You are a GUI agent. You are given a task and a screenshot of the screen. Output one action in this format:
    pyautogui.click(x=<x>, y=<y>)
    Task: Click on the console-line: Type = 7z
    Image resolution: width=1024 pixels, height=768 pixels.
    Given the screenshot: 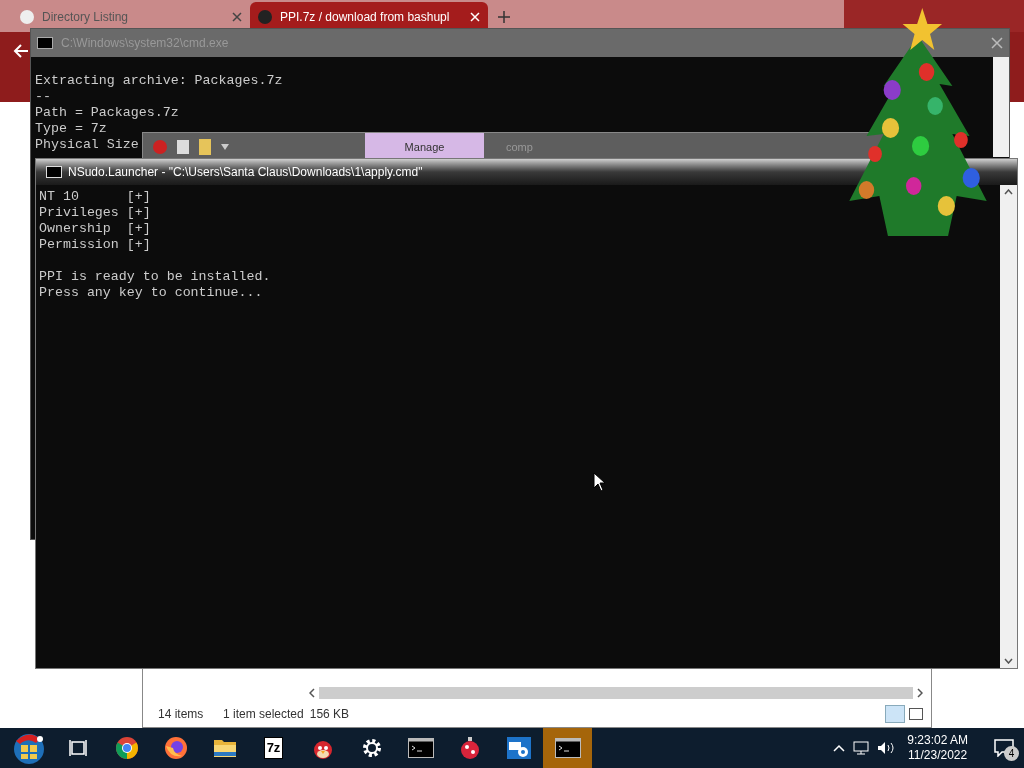 What is the action you would take?
    pyautogui.click(x=71, y=129)
    